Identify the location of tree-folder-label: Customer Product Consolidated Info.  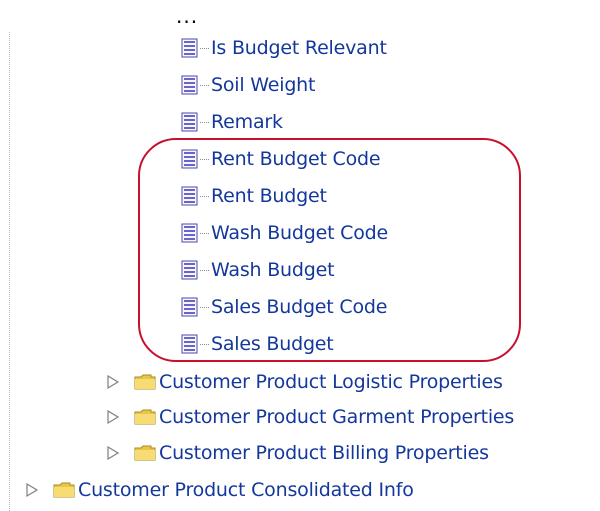
(246, 490).